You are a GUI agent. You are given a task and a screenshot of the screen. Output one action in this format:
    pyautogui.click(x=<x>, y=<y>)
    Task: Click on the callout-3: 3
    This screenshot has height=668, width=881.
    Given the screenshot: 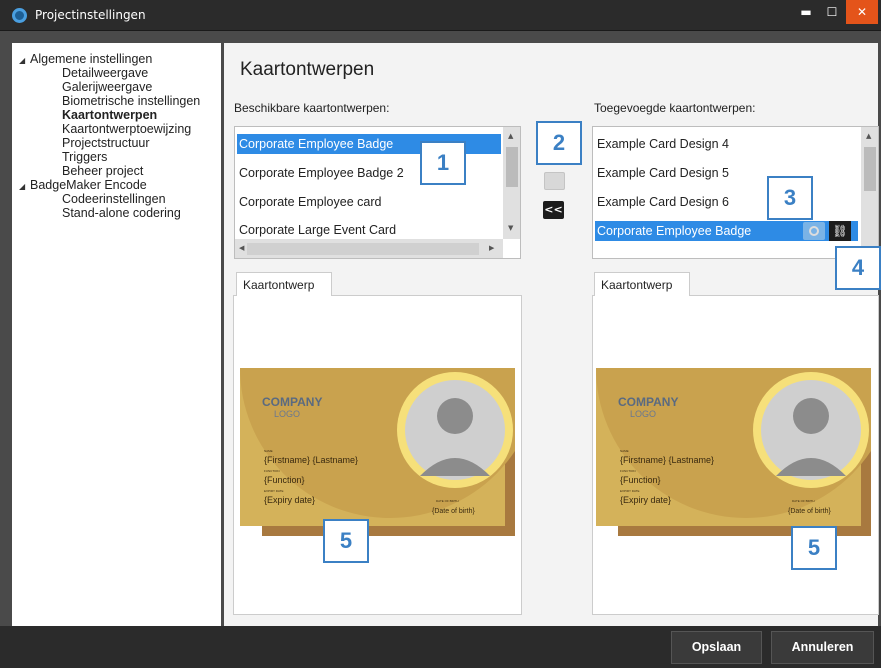 What is the action you would take?
    pyautogui.click(x=790, y=198)
    